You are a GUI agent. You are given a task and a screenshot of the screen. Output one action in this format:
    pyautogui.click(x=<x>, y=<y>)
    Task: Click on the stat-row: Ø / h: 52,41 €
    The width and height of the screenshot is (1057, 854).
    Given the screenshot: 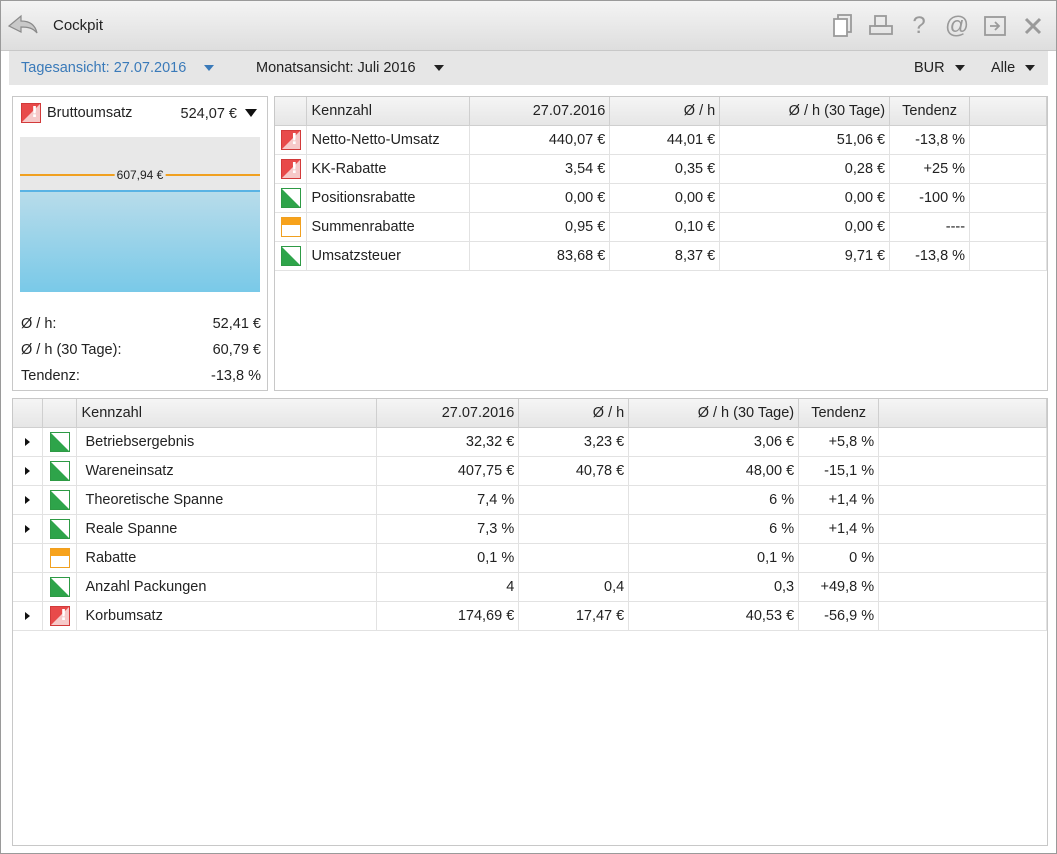 What is the action you would take?
    pyautogui.click(x=141, y=324)
    